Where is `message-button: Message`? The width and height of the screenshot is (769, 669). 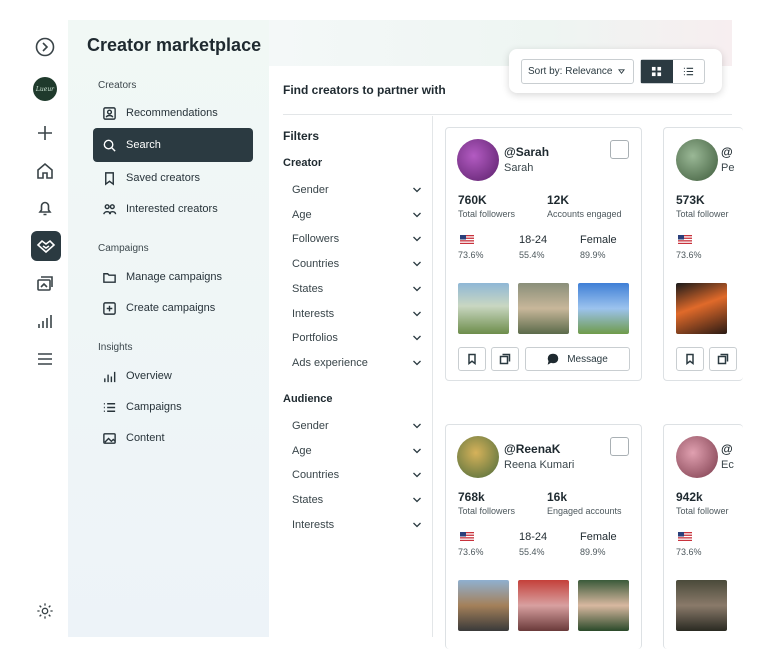
message-button: Message is located at coordinates (577, 359).